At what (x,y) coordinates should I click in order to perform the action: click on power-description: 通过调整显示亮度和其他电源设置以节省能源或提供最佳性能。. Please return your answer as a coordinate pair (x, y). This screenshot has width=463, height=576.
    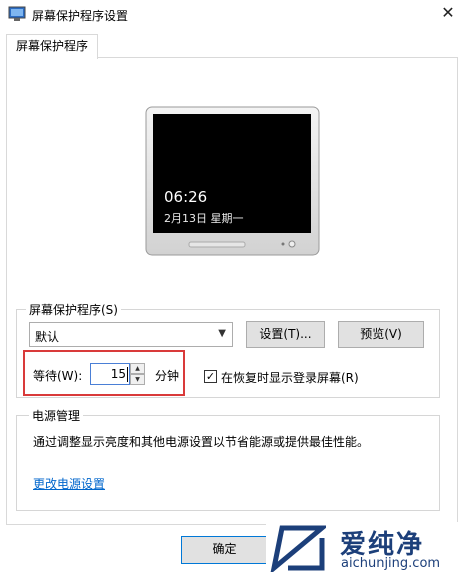
    Looking at the image, I should click on (201, 442).